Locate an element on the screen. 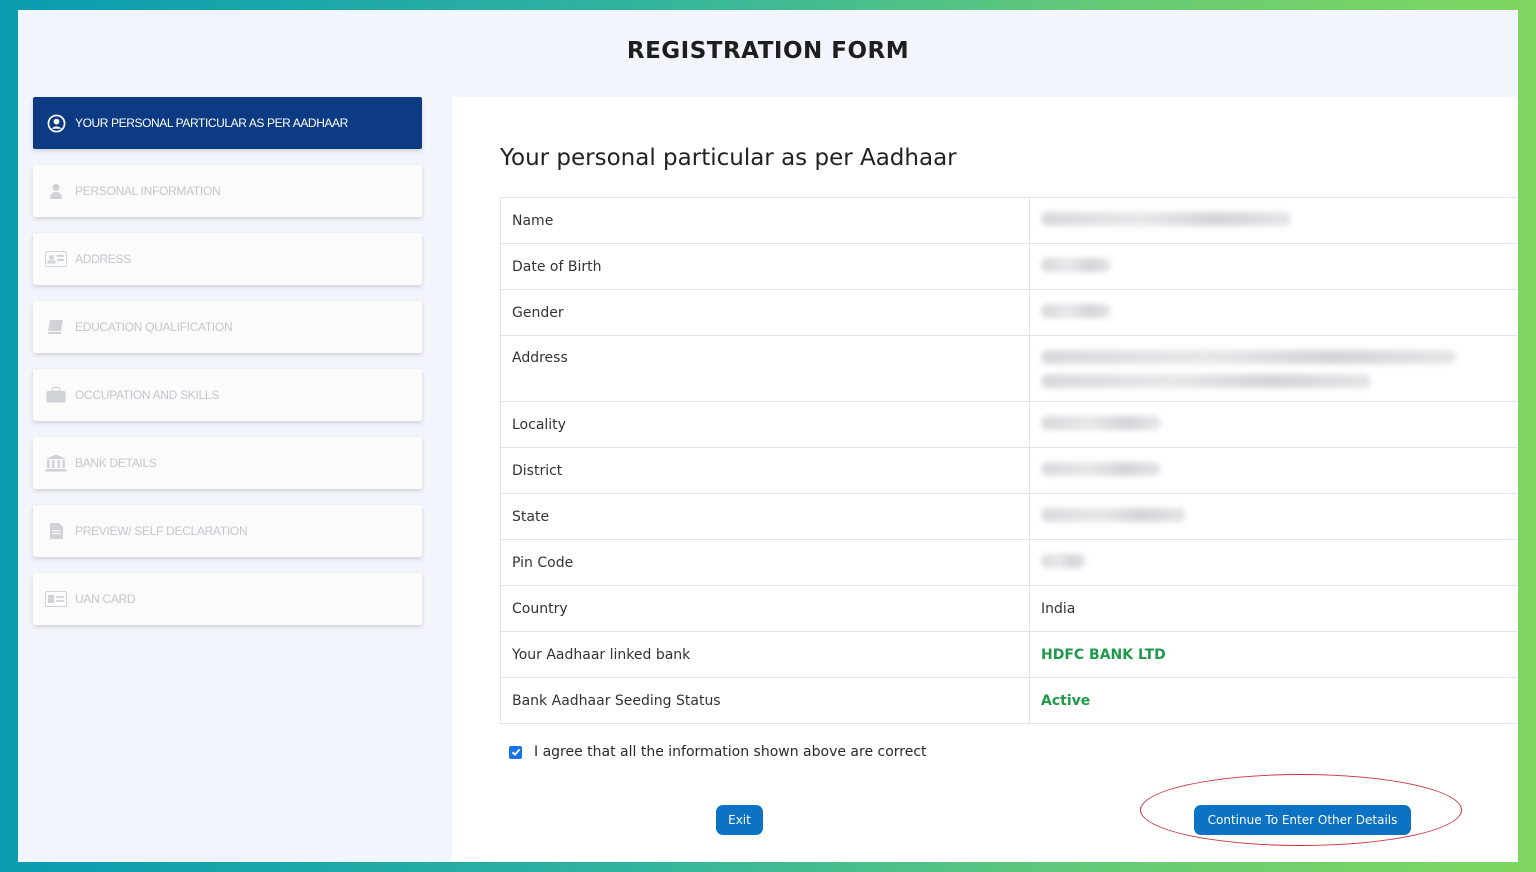 Image resolution: width=1536 pixels, height=872 pixels. row-label: Your Aadhaar linked bank is located at coordinates (765, 654).